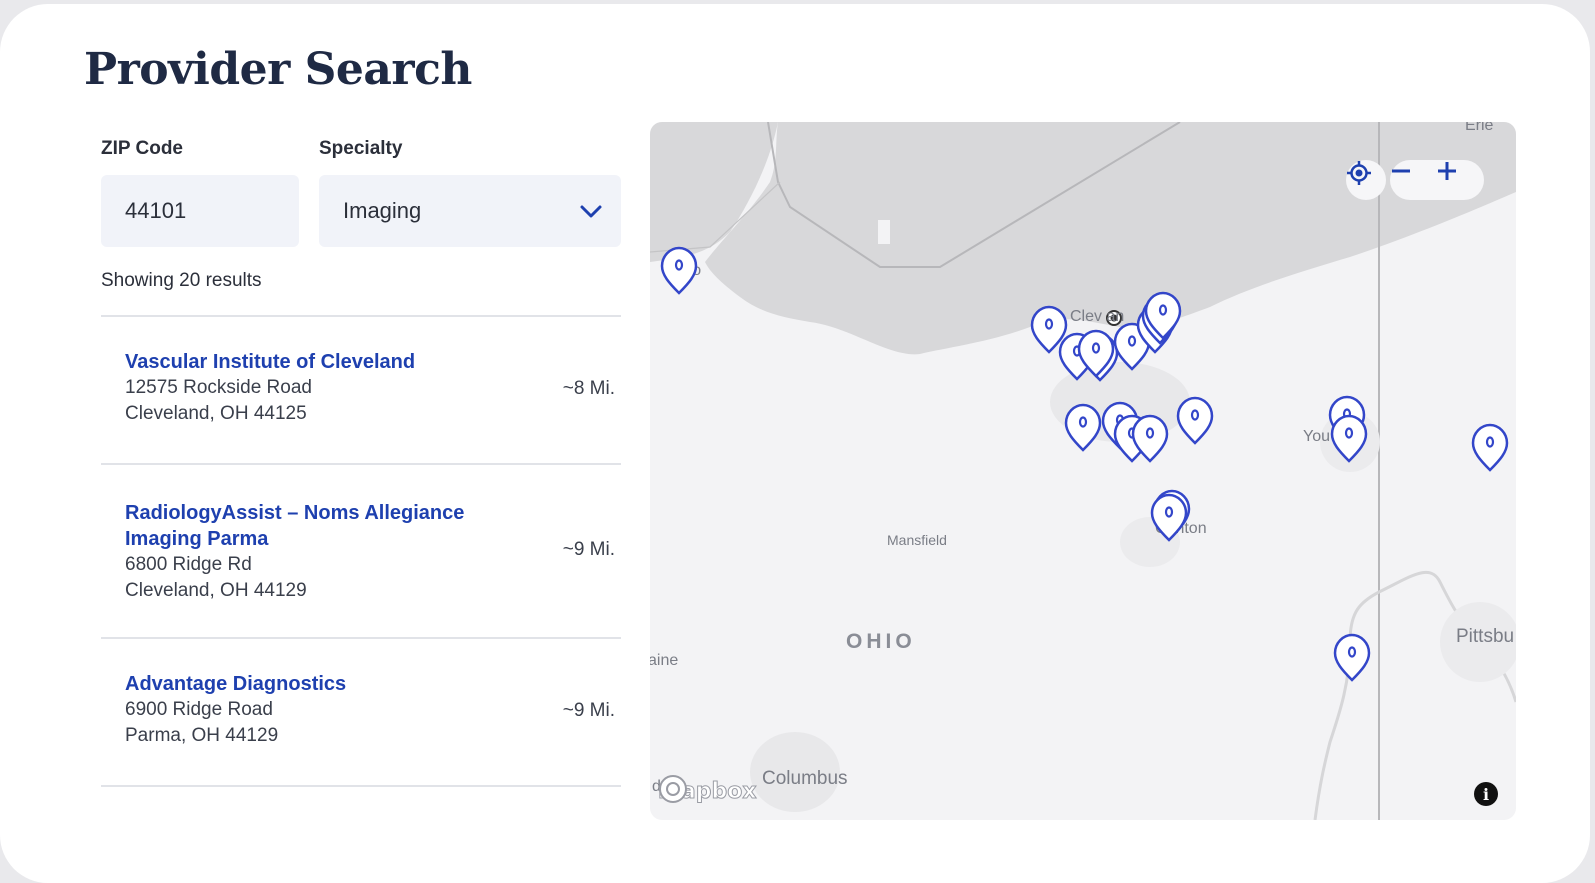  What do you see at coordinates (218, 387) in the screenshot?
I see `result-address-line1: 12575 Rockside Road` at bounding box center [218, 387].